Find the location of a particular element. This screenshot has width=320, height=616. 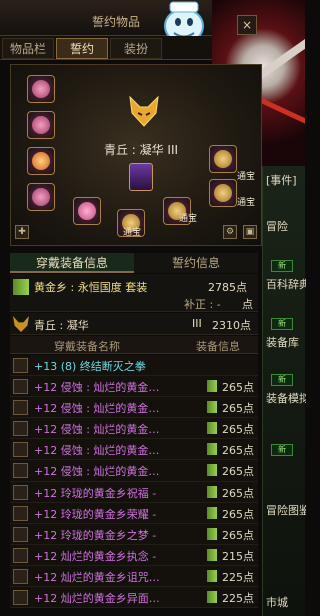

list-header: 穿戴装备名称 装备信息 is located at coordinates (134, 345).